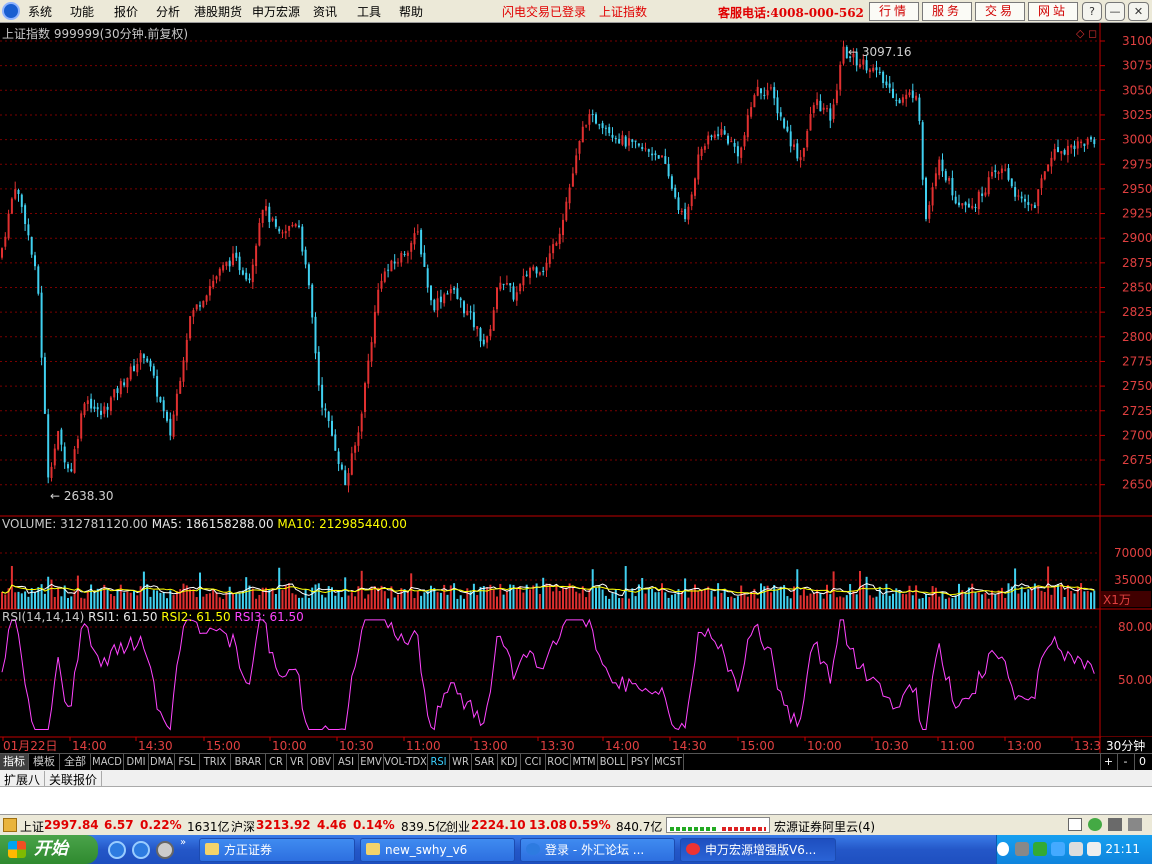  What do you see at coordinates (185, 846) in the screenshot?
I see `chevron-icon: »` at bounding box center [185, 846].